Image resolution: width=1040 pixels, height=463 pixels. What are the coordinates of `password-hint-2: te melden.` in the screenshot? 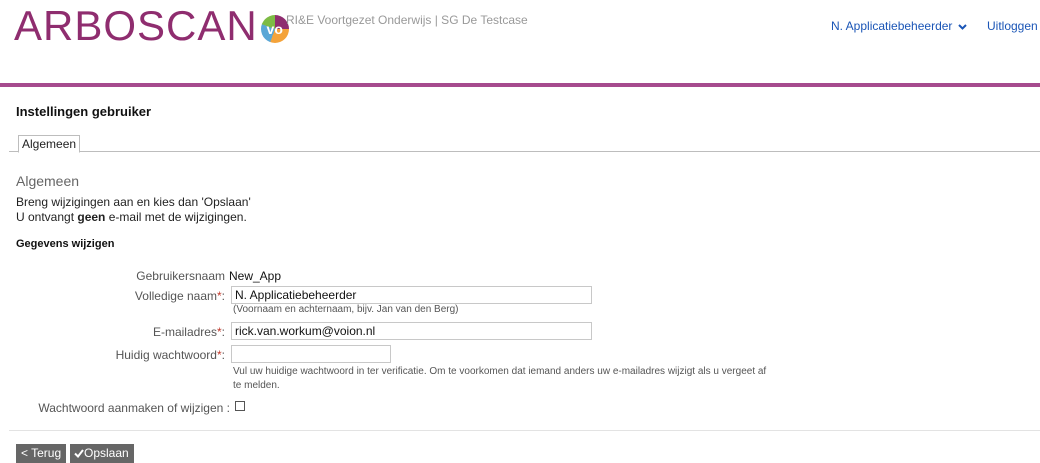 It's located at (256, 385).